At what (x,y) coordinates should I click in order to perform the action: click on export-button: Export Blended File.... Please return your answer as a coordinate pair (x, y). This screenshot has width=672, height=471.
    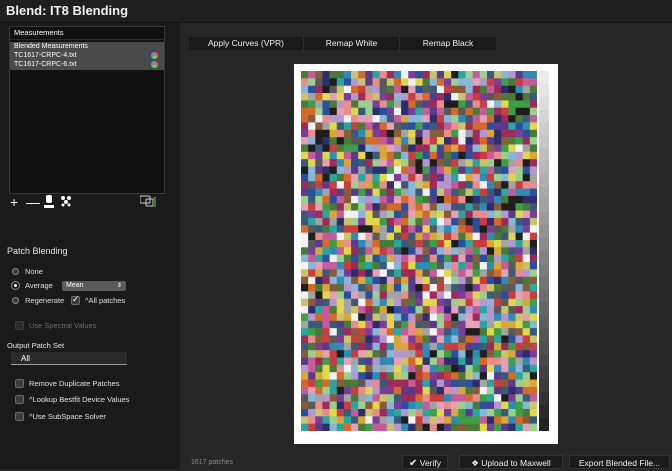
    Looking at the image, I should click on (619, 462).